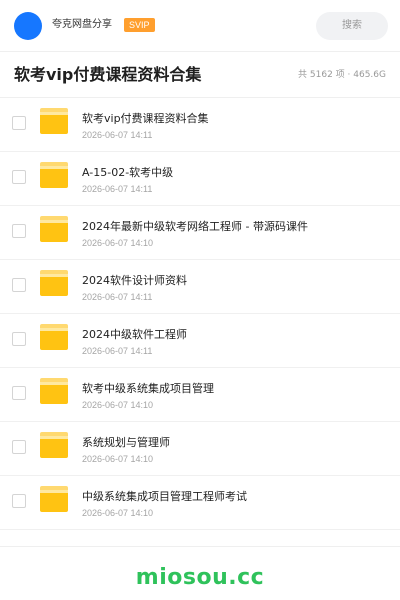  I want to click on list-item: 2024中级软件工程师 2026-06-07 14:11, so click(200, 341).